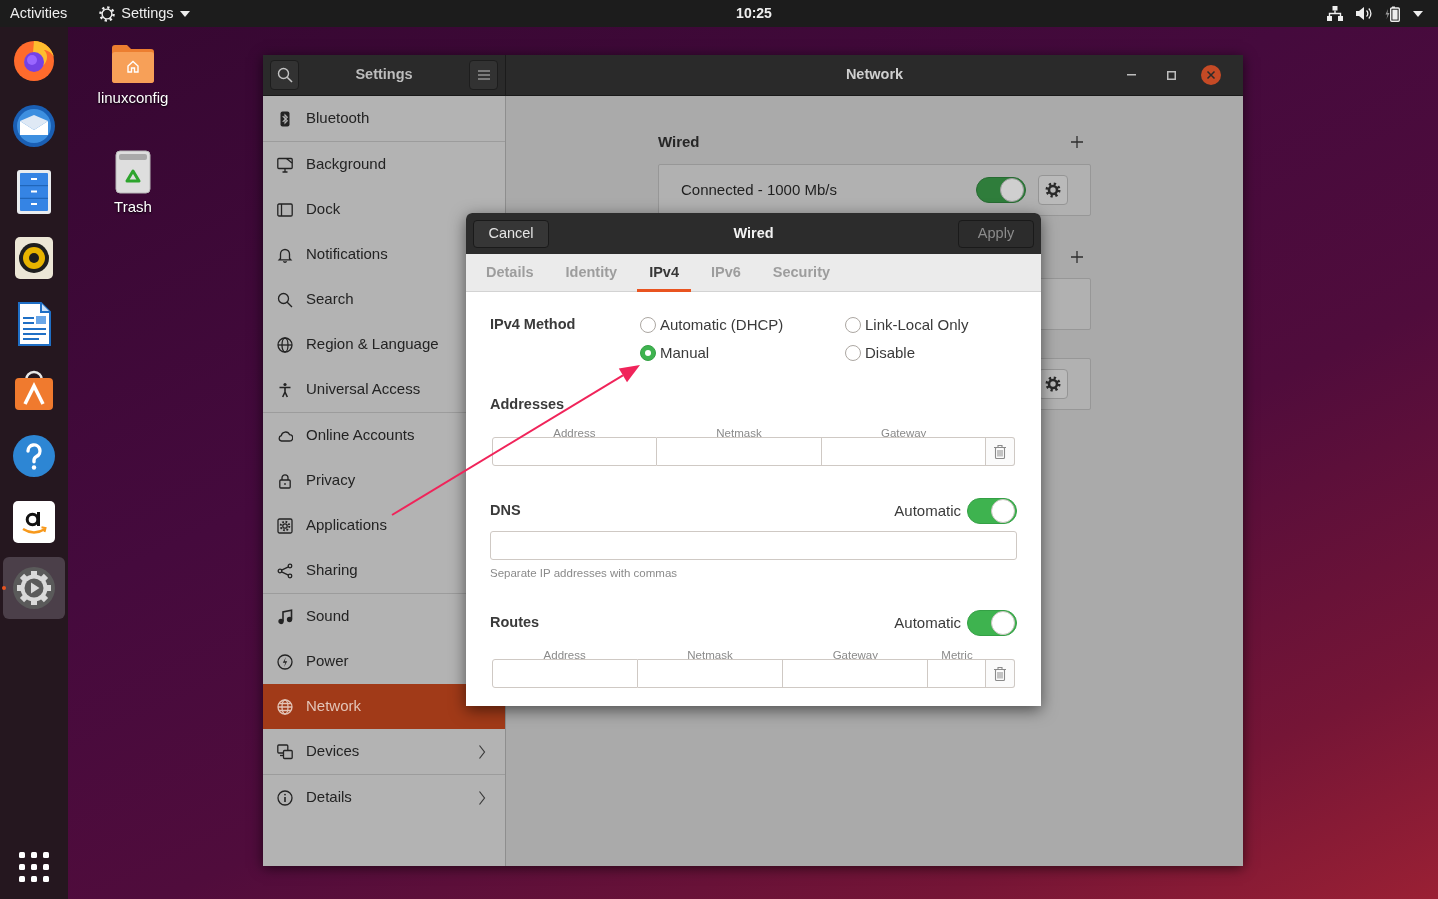  Describe the element at coordinates (285, 480) in the screenshot. I see `lock-icon` at that location.